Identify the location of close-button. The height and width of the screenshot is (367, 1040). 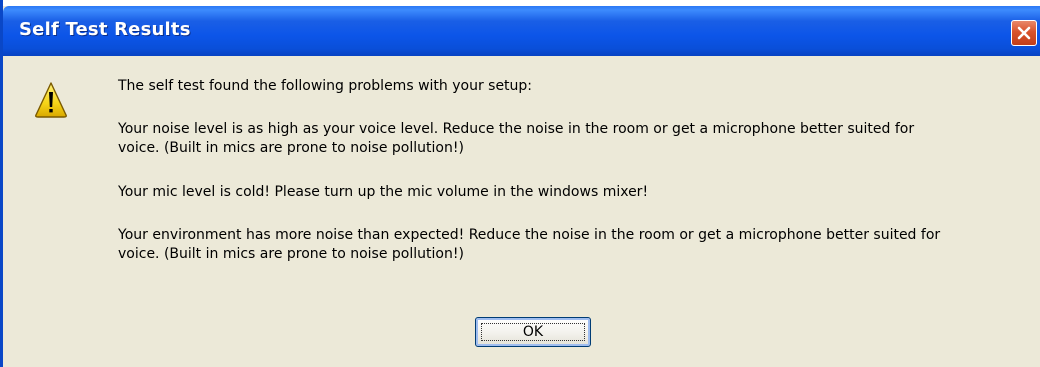
(1024, 33).